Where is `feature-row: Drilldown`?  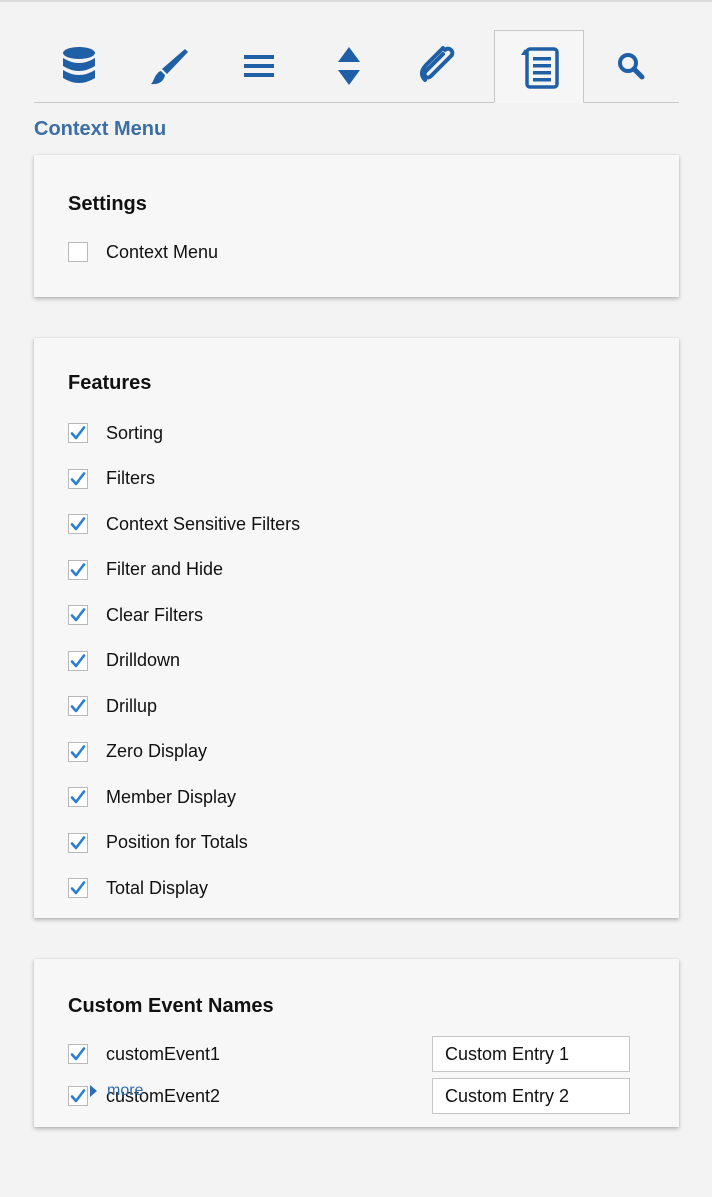
feature-row: Drilldown is located at coordinates (124, 661).